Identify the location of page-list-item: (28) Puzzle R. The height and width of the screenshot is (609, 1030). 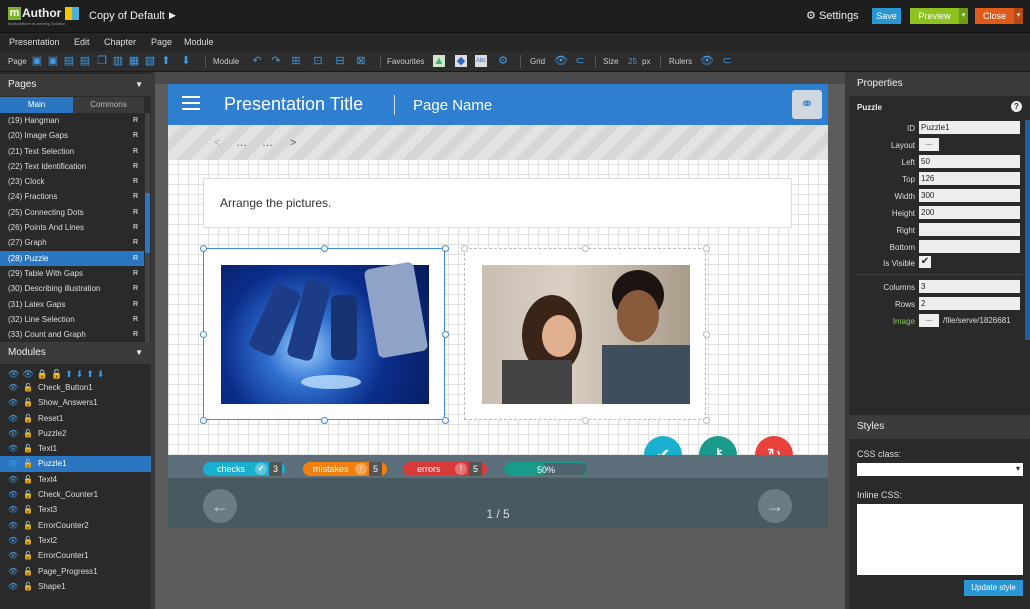
(72, 258).